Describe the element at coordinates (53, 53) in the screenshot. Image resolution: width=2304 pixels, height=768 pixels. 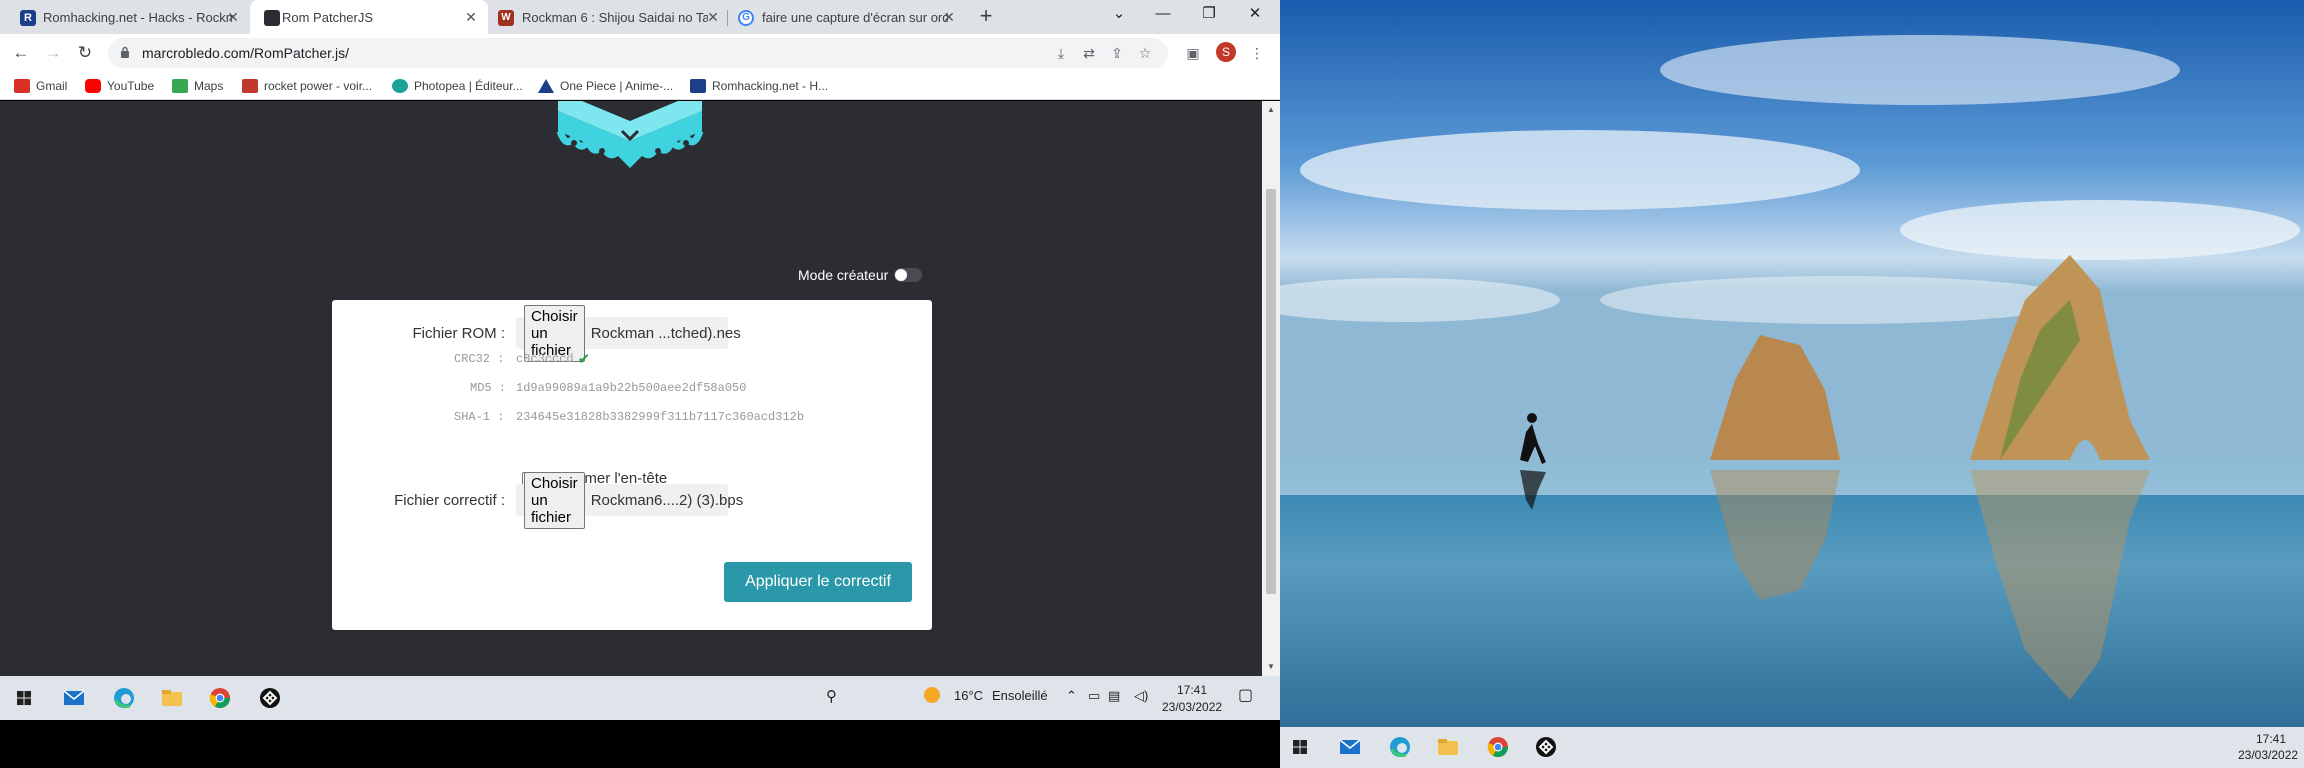
I see `forward-button: →` at that location.